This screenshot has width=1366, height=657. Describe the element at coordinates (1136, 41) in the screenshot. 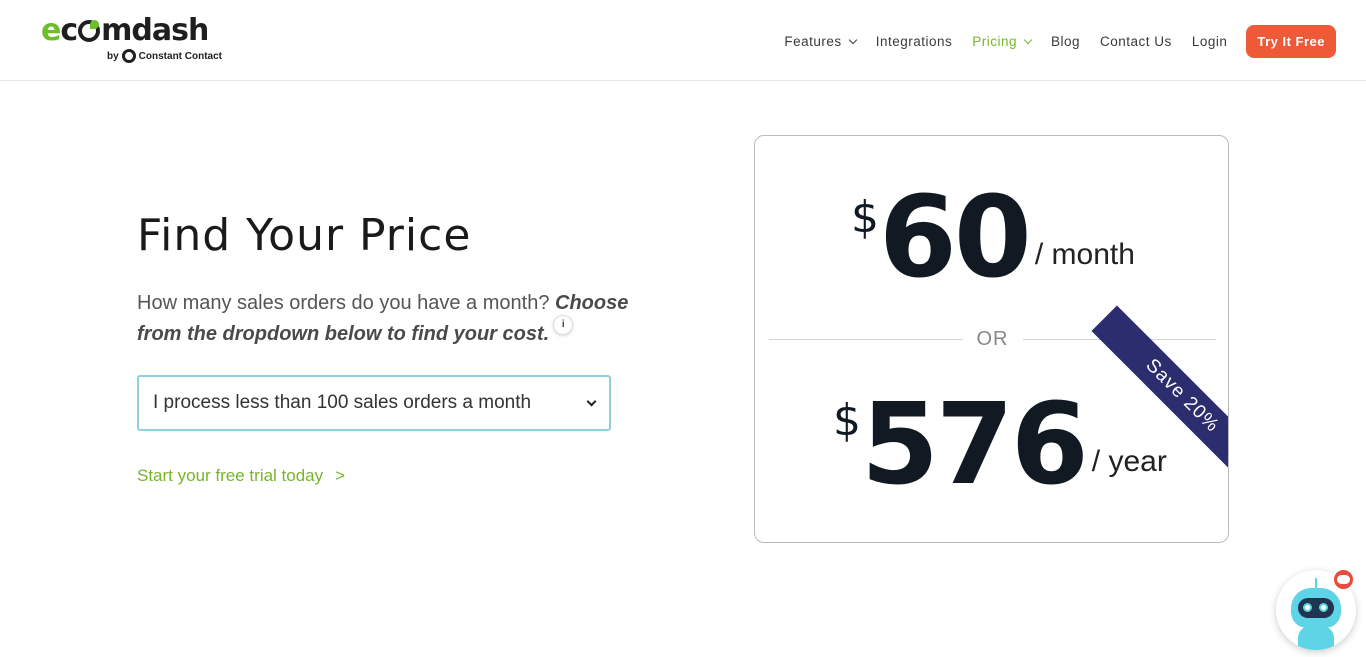

I see `nav-contact-us: Contact Us` at that location.